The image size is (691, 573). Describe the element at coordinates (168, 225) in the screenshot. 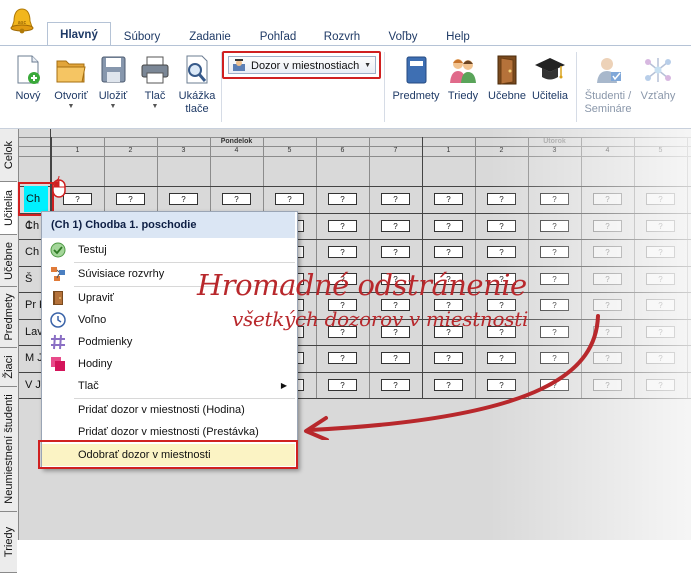

I see `context-menu-header: (Ch 1) Chodba 1. poschodie` at that location.